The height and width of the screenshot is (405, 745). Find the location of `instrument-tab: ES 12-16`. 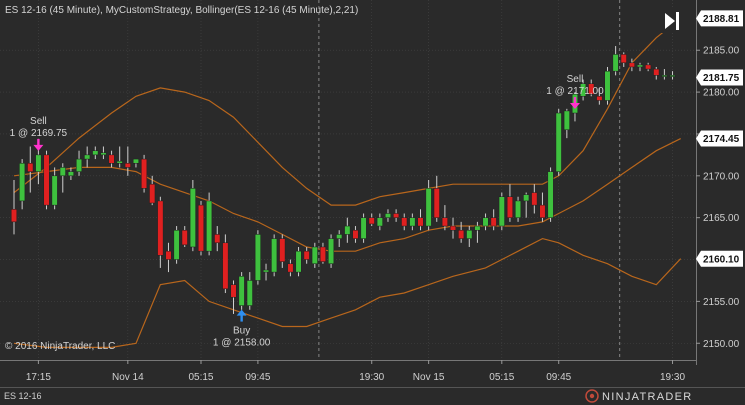

instrument-tab: ES 12-16 is located at coordinates (23, 396).